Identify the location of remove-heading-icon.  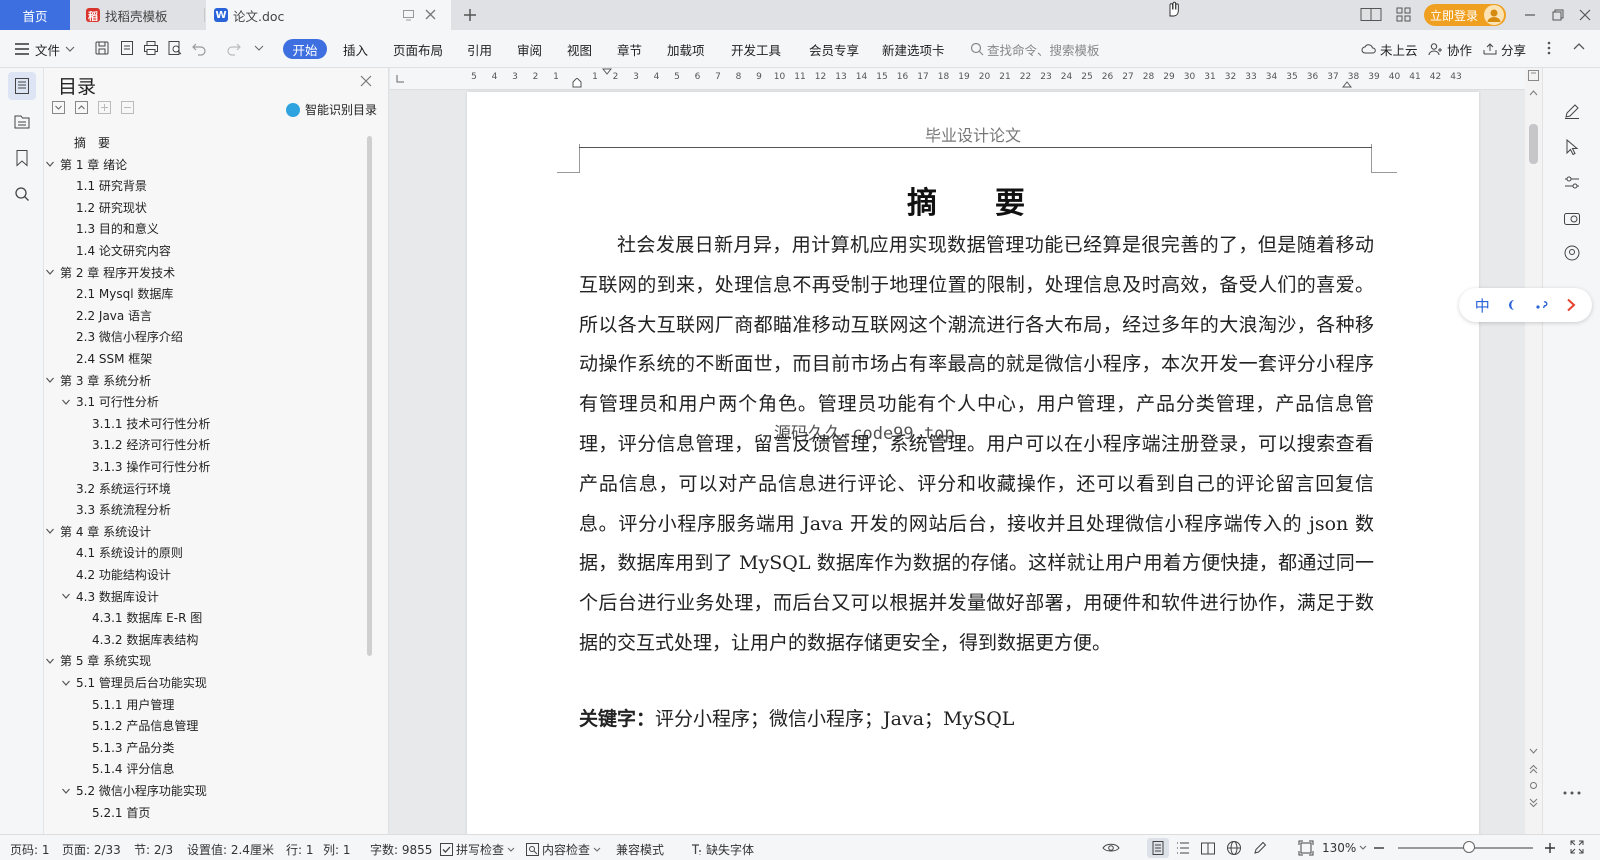
(127, 107).